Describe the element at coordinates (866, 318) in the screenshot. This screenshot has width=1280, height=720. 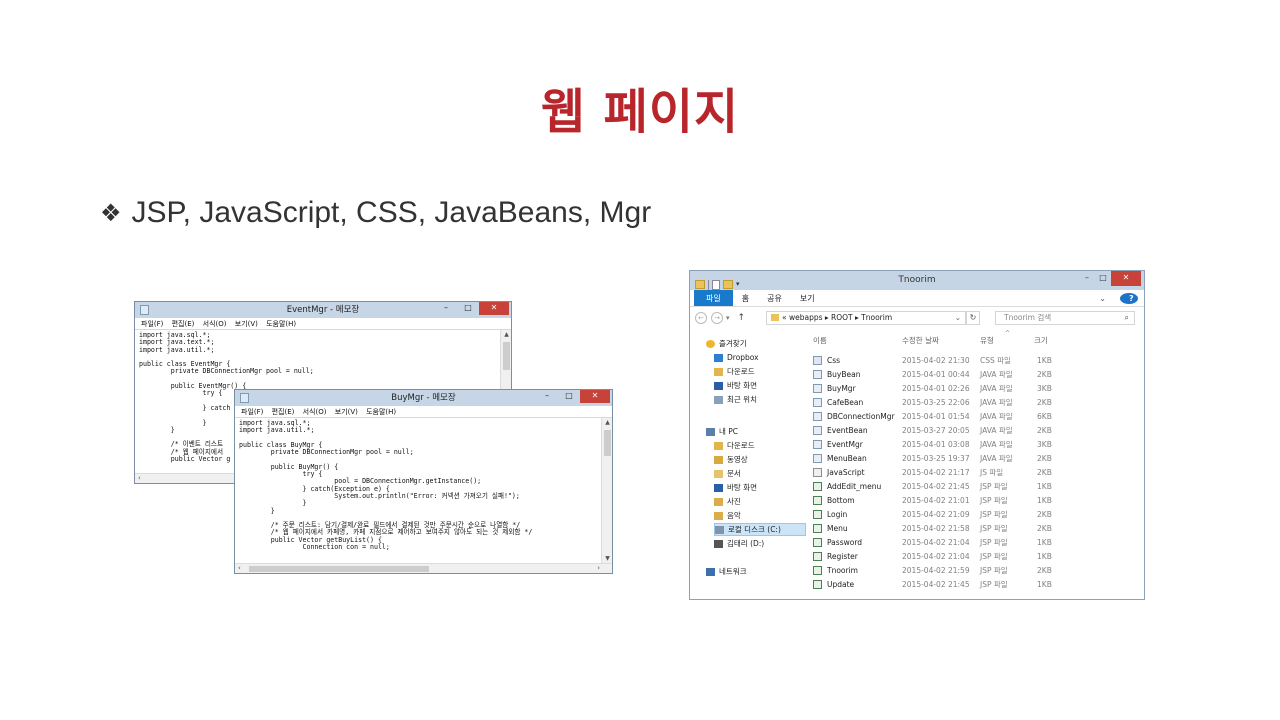
I see `address-box: « webapps ▸ ROOT ▸ Tnoorim ⌄` at that location.